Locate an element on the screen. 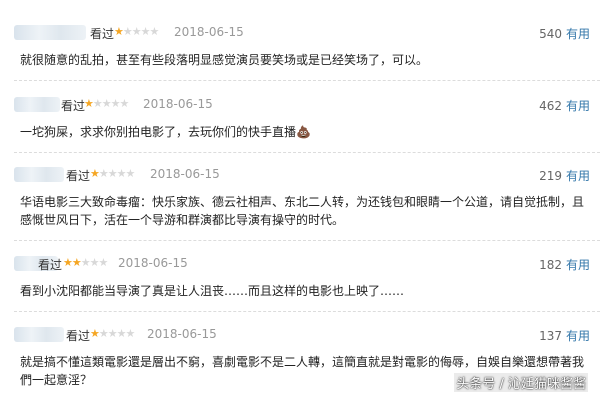 This screenshot has height=400, width=600. review-header: 看过 ★★★★★ 2018-06-15 219 有用 is located at coordinates (300, 175).